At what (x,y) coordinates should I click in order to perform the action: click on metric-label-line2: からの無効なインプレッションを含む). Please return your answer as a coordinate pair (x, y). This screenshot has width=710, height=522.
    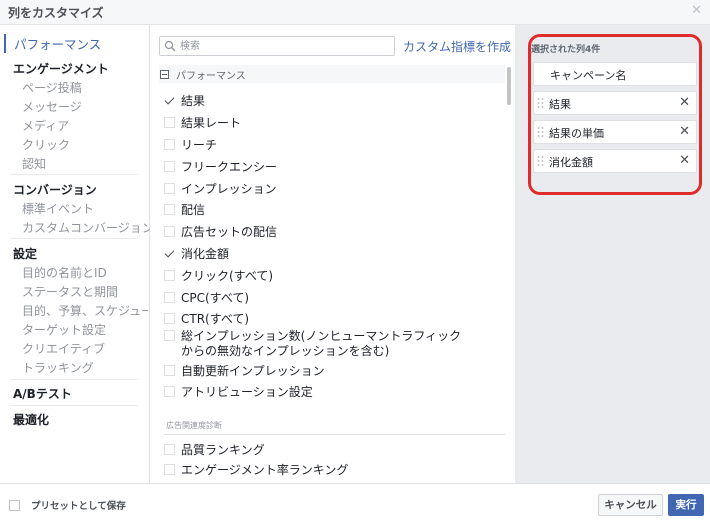
    Looking at the image, I should click on (285, 351).